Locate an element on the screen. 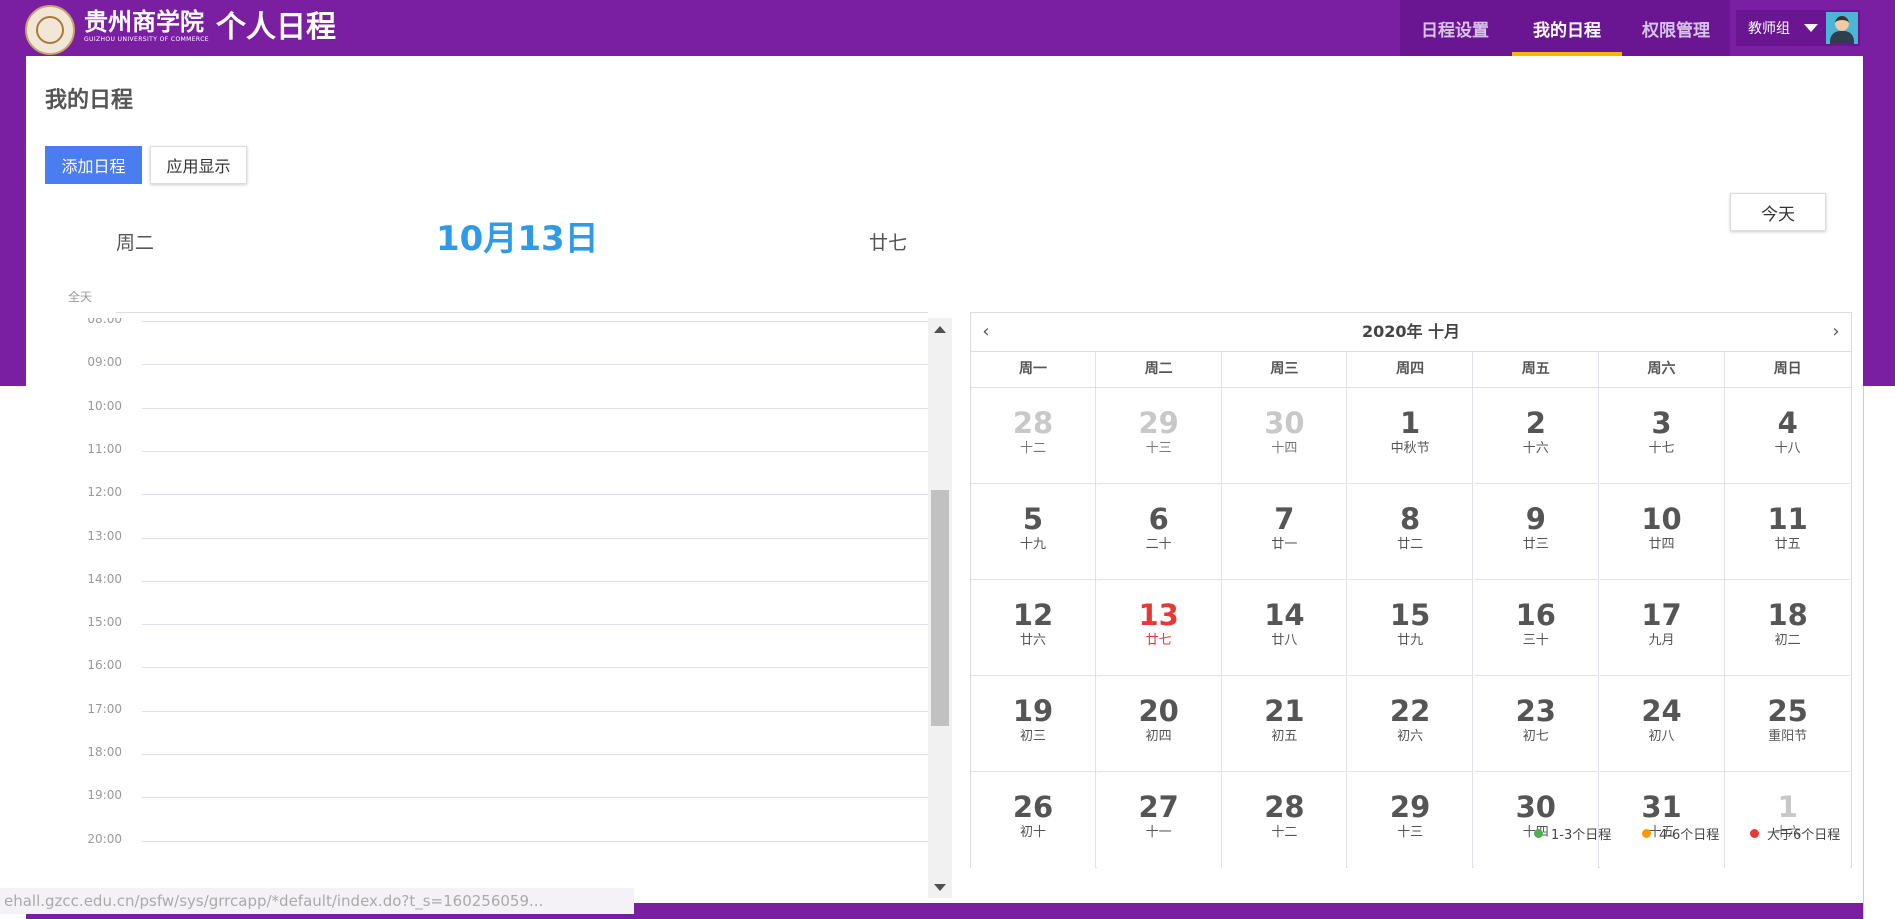 The height and width of the screenshot is (919, 1895). time-label: 11:00 is located at coordinates (104, 448).